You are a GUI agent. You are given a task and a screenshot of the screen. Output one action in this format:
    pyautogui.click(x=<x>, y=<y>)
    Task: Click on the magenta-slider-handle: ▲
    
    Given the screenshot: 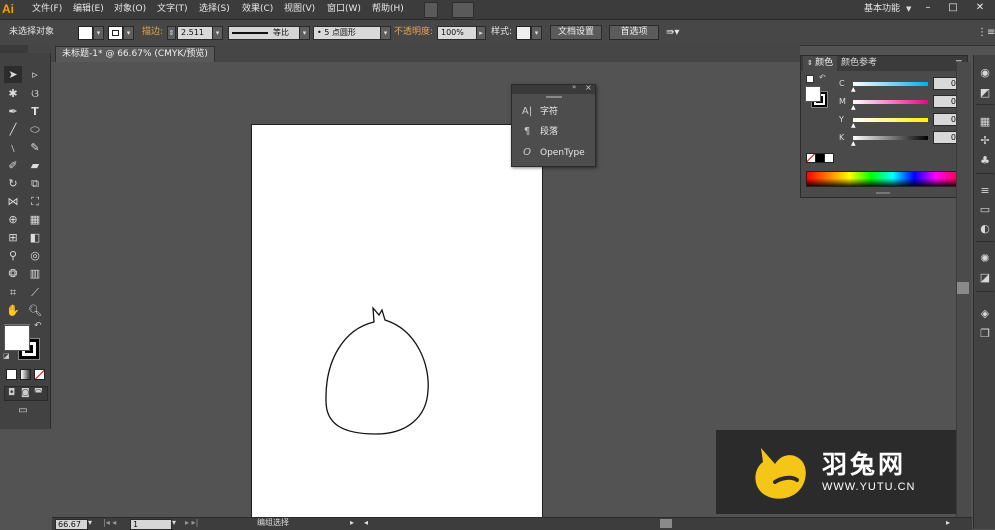 What is the action you would take?
    pyautogui.click(x=853, y=107)
    